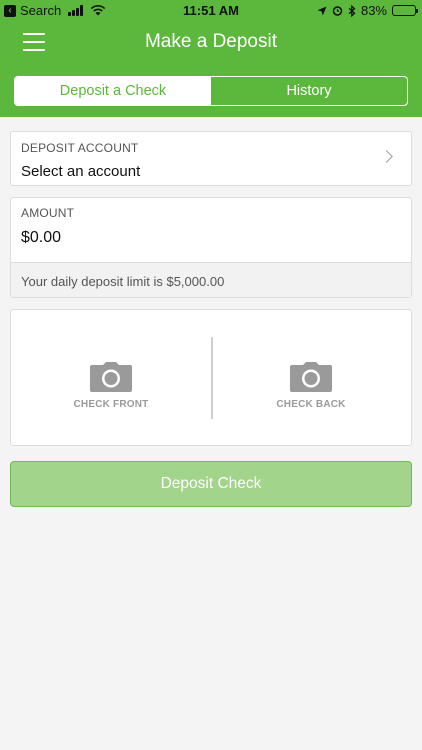 The height and width of the screenshot is (750, 422). I want to click on bluetooth-icon, so click(352, 10).